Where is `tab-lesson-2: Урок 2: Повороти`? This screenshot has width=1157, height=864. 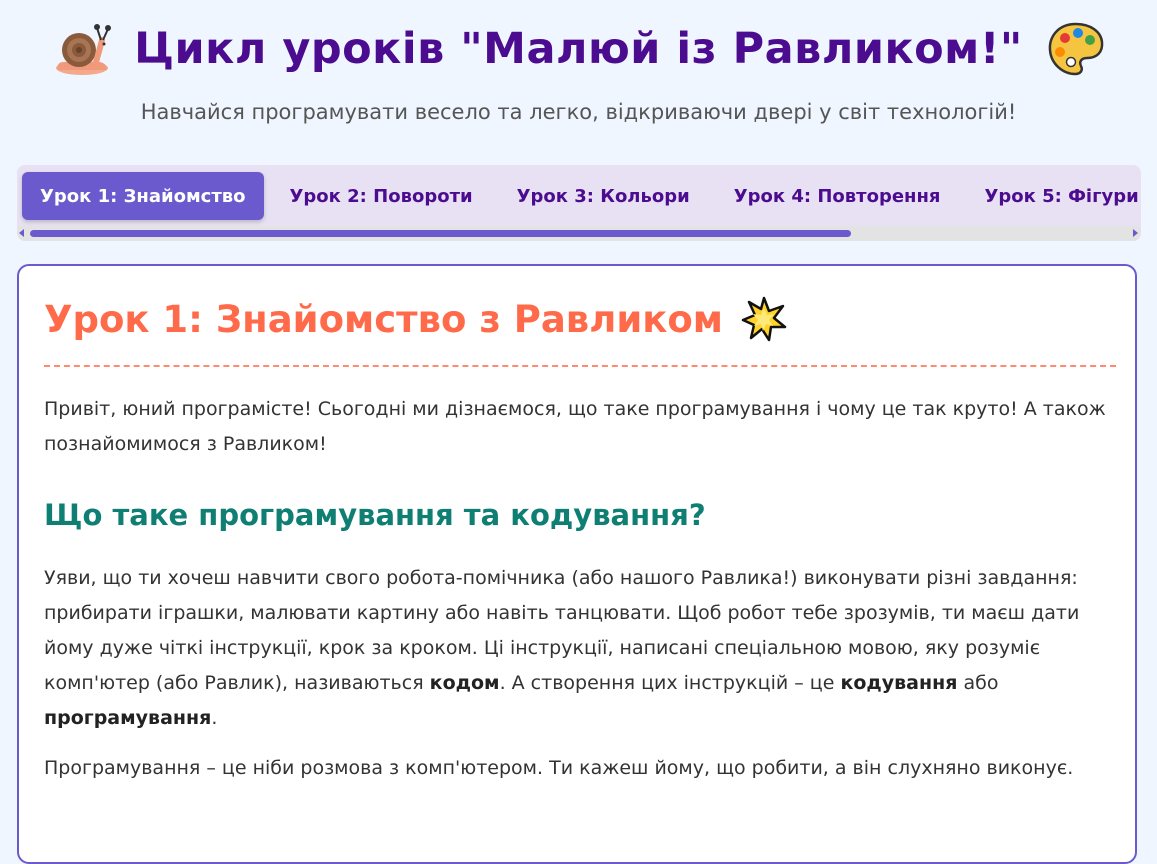 tab-lesson-2: Урок 2: Повороти is located at coordinates (381, 196).